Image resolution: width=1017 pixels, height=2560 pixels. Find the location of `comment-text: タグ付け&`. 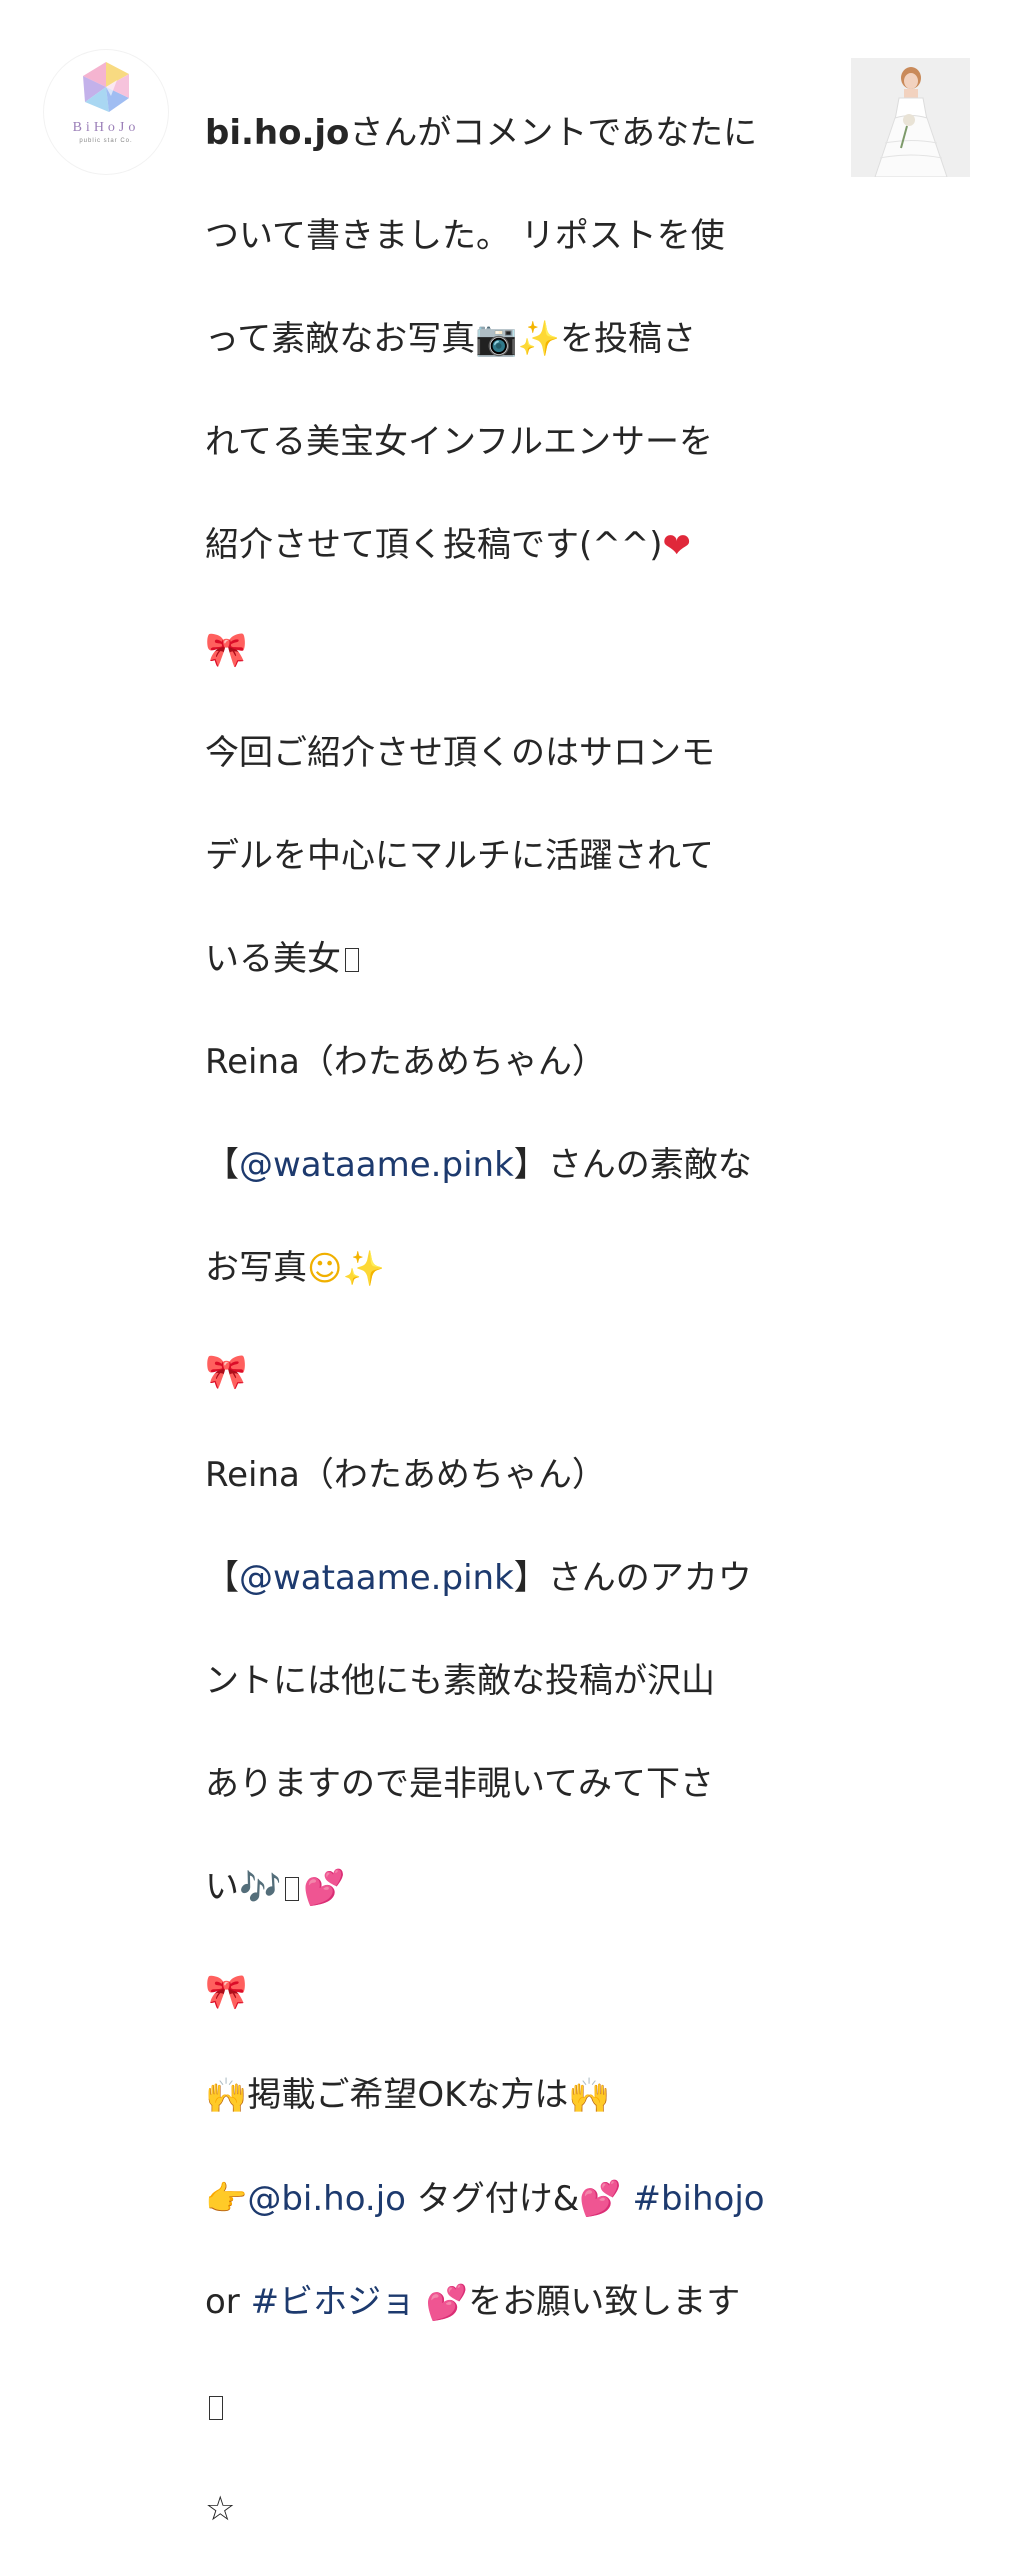

comment-text: タグ付け& is located at coordinates (493, 2198).